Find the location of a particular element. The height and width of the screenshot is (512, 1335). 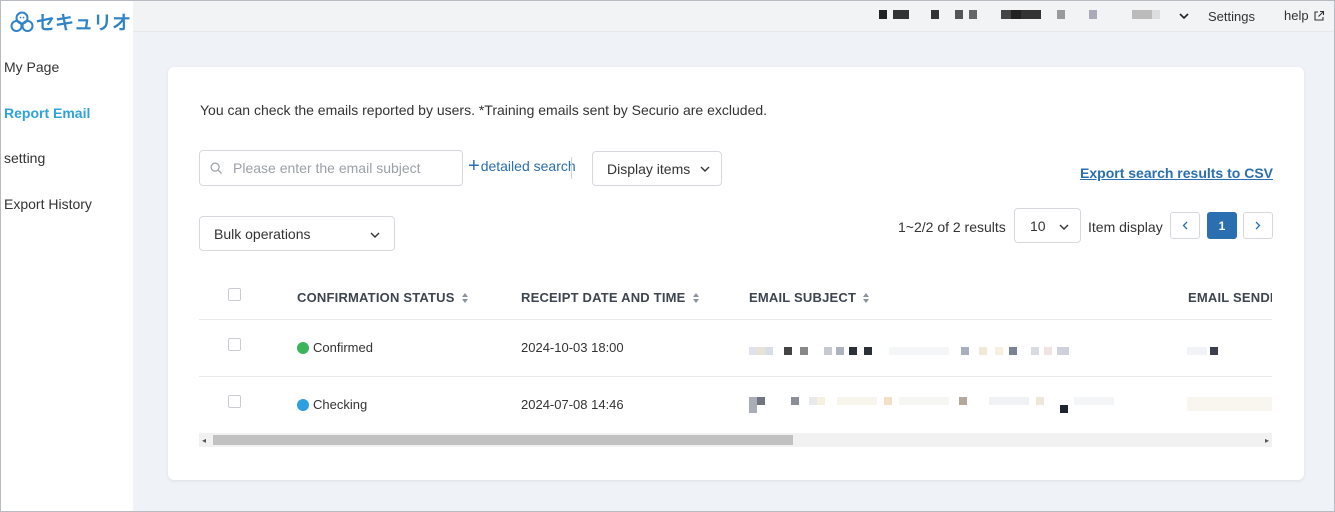

divider is located at coordinates (571, 168).